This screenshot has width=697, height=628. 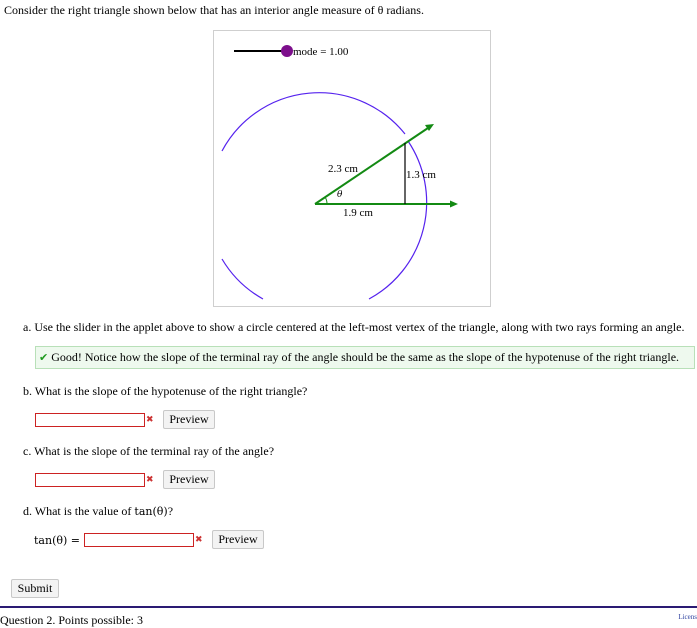 I want to click on part-d-answer-input, so click(x=139, y=540).